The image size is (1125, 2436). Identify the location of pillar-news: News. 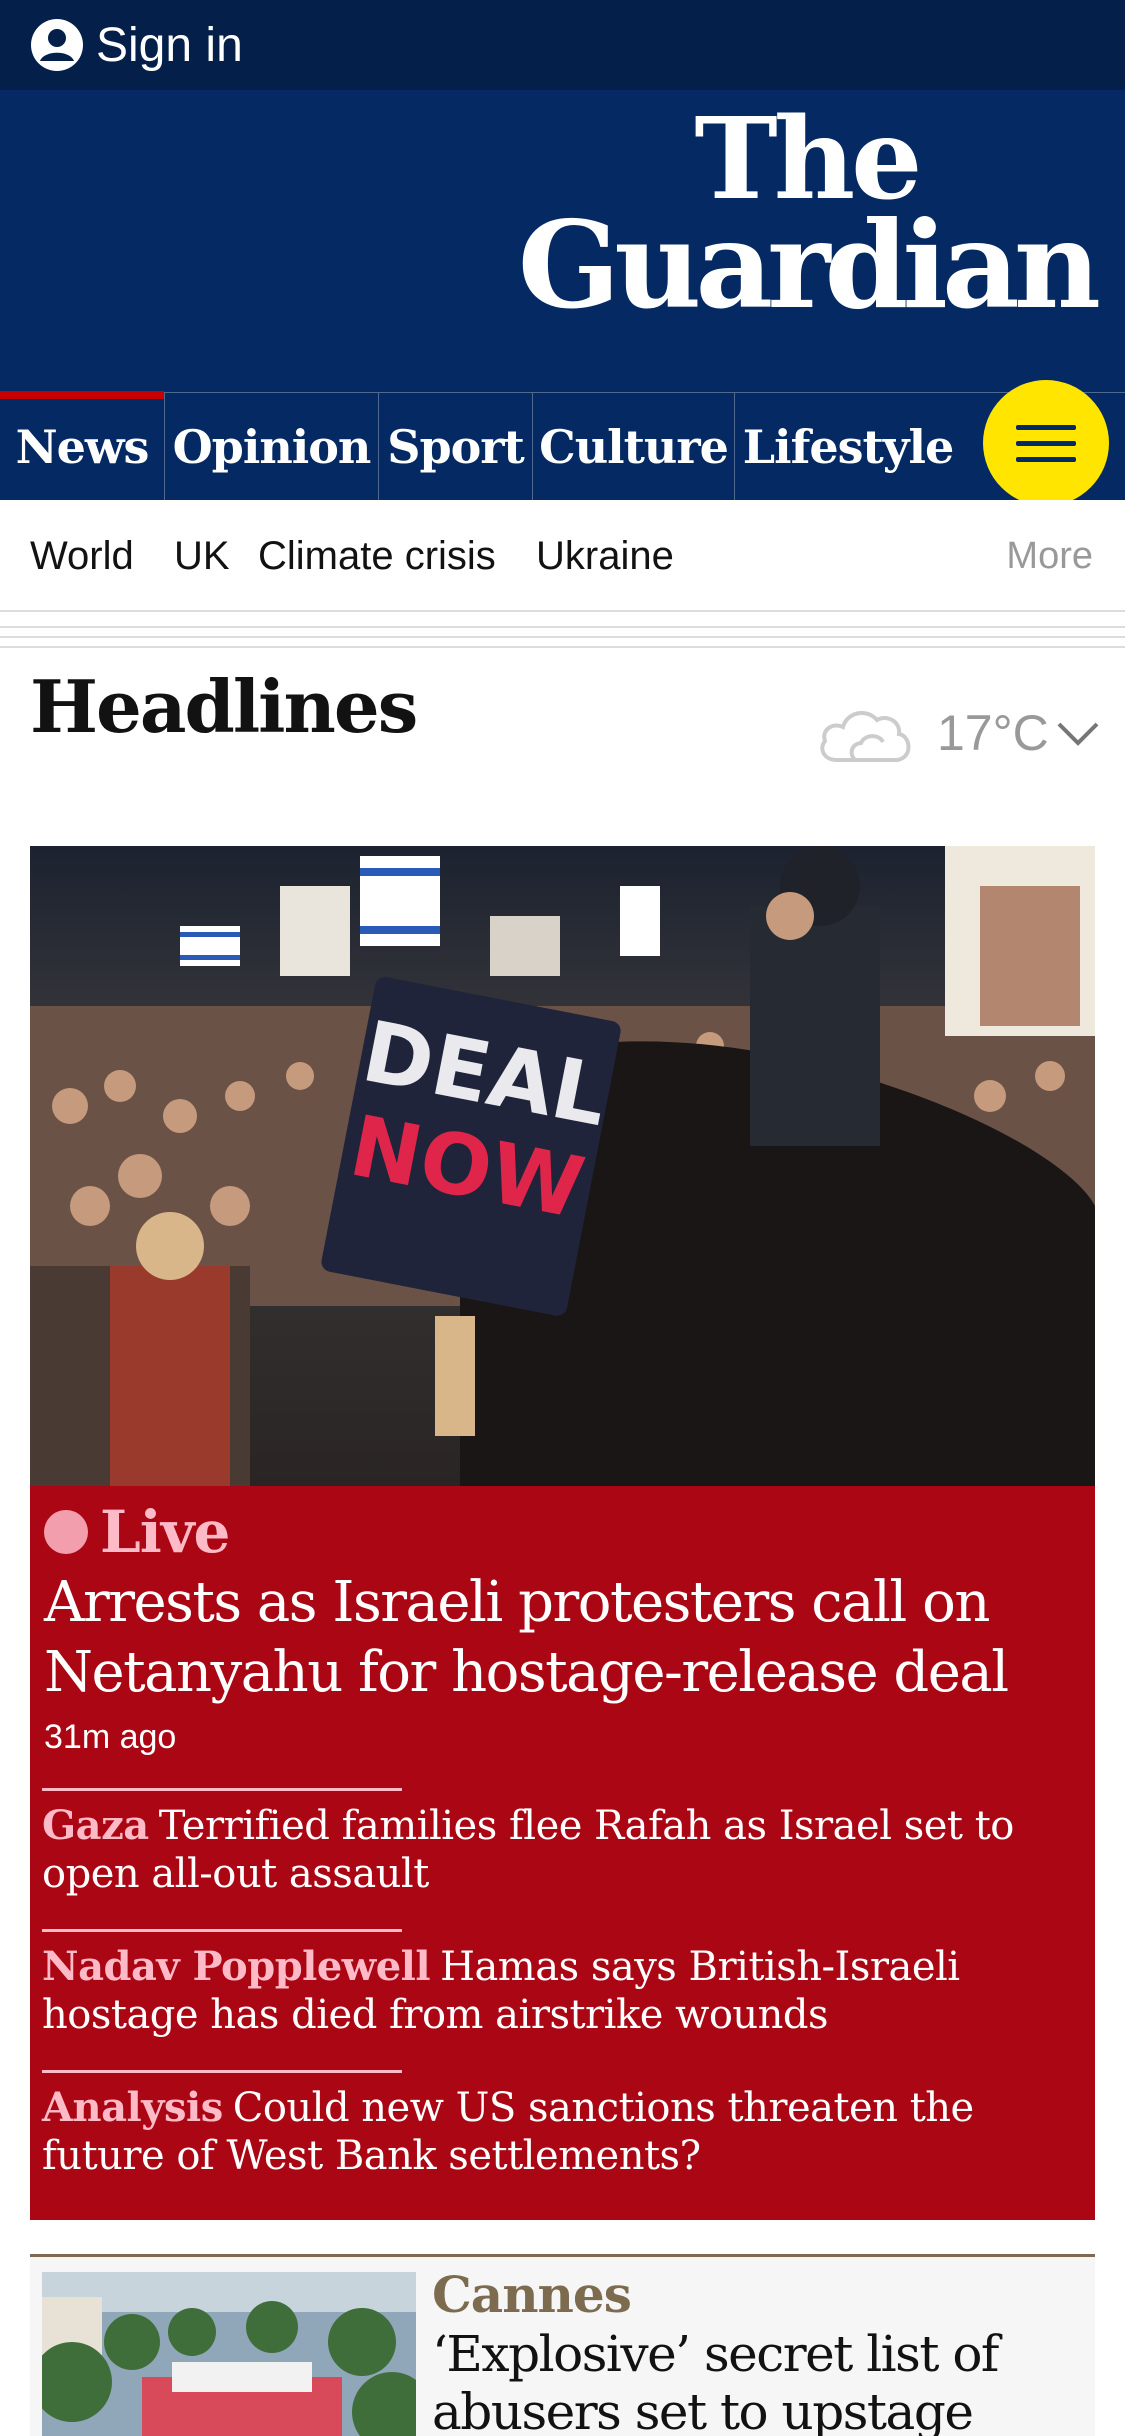
(82, 445).